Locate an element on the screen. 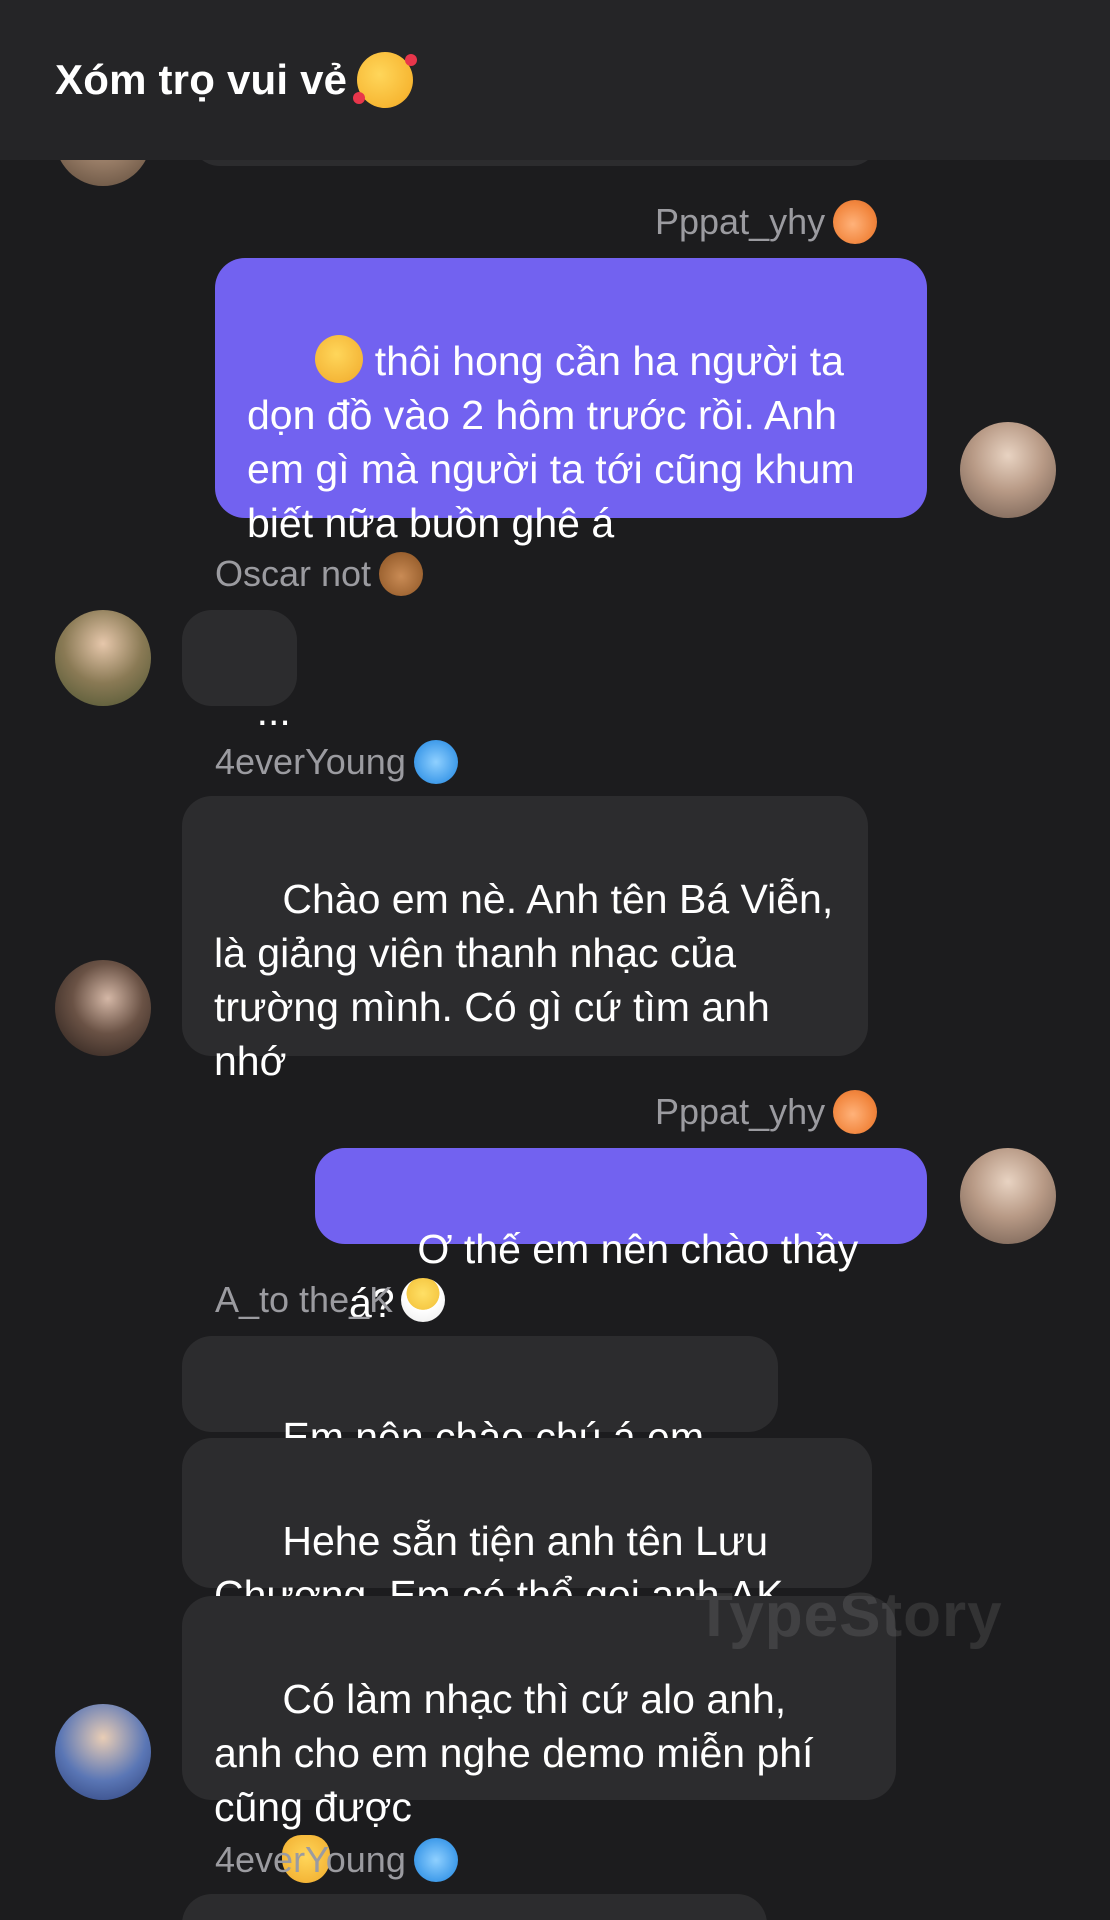  message-bubble: Em nên chào chú á em is located at coordinates (480, 1424).